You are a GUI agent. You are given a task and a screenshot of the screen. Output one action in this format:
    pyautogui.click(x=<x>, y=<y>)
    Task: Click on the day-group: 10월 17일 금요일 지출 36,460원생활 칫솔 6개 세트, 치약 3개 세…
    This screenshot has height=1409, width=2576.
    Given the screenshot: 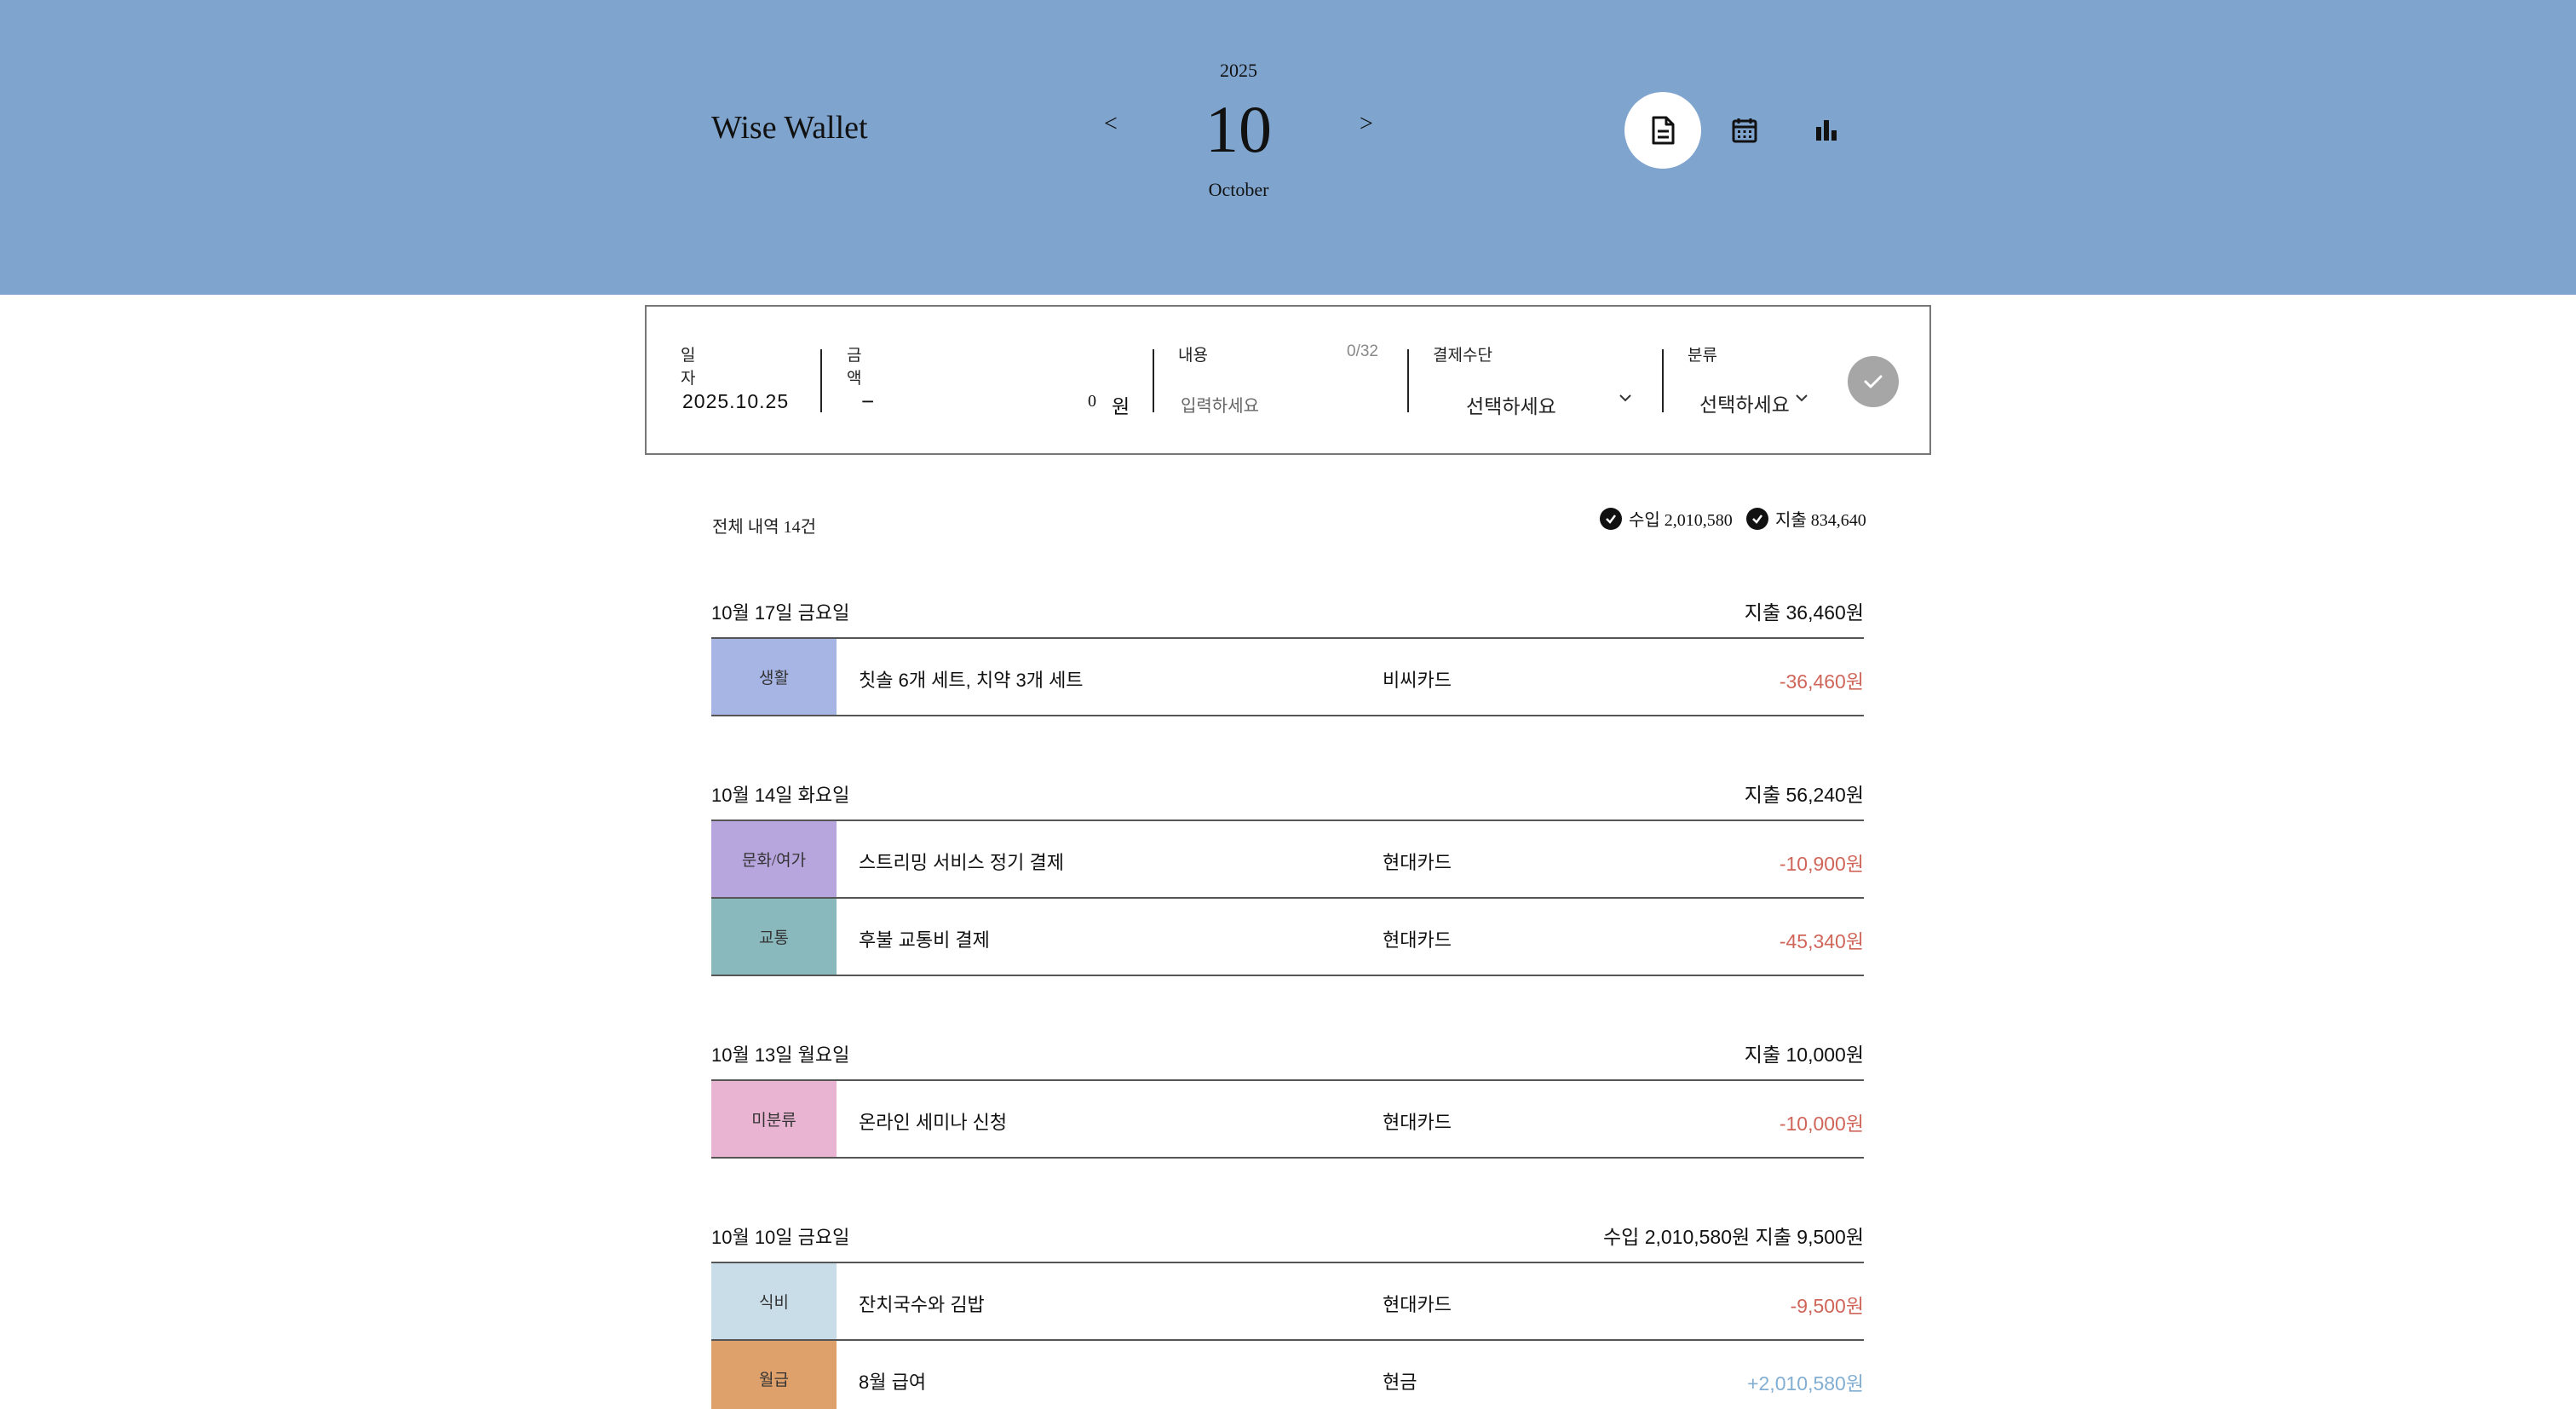 What is the action you would take?
    pyautogui.click(x=1287, y=647)
    